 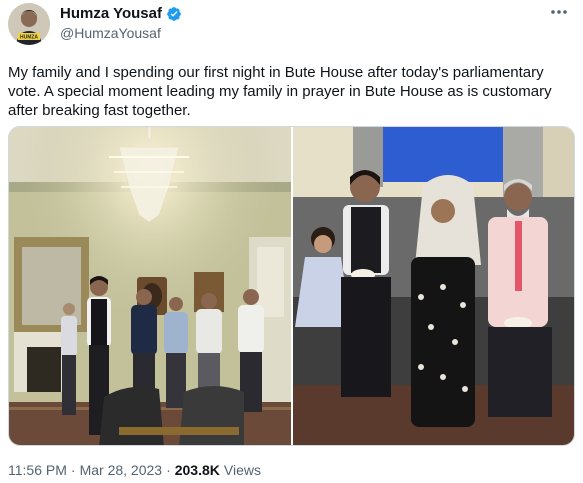 I want to click on tweet-time: 11:56 PM, so click(x=37, y=470).